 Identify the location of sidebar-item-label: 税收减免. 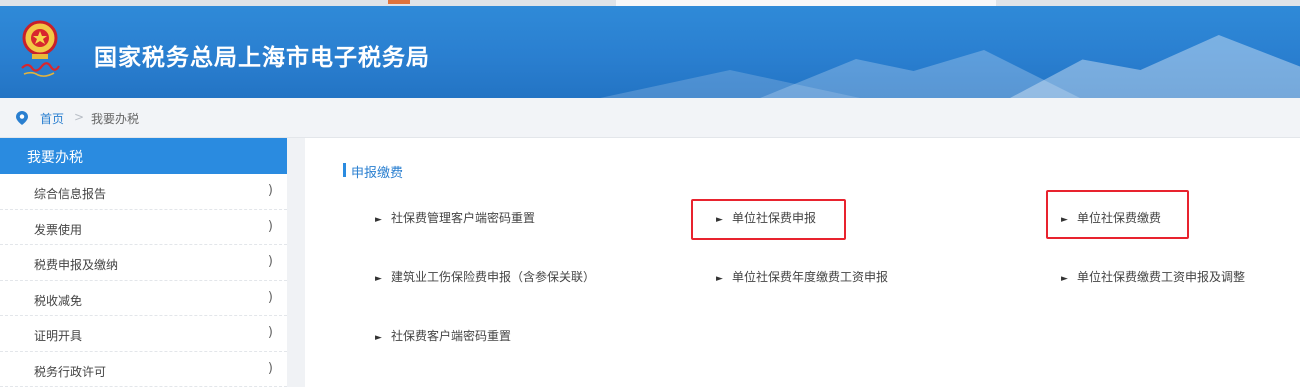
(58, 300).